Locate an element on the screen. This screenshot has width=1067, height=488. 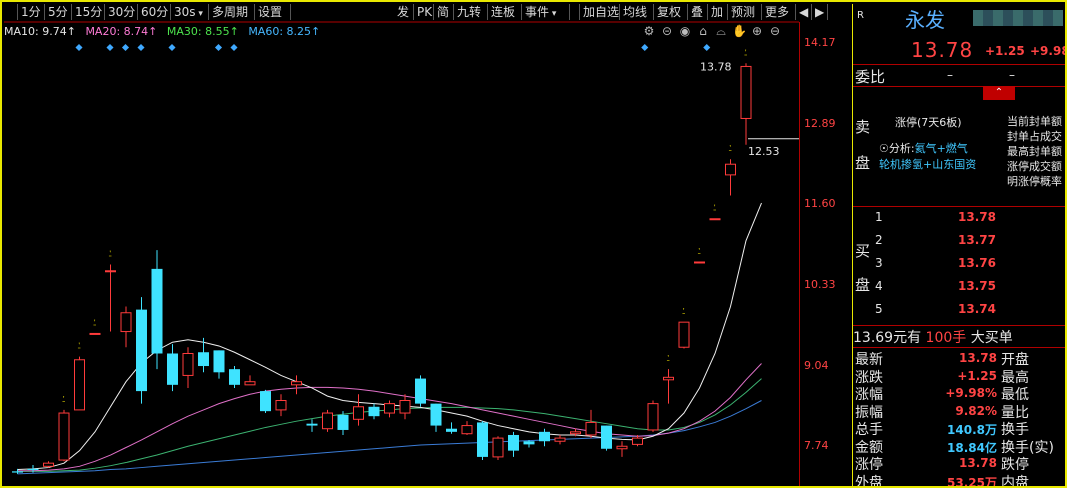
tool-button: 复权 is located at coordinates (671, 12).